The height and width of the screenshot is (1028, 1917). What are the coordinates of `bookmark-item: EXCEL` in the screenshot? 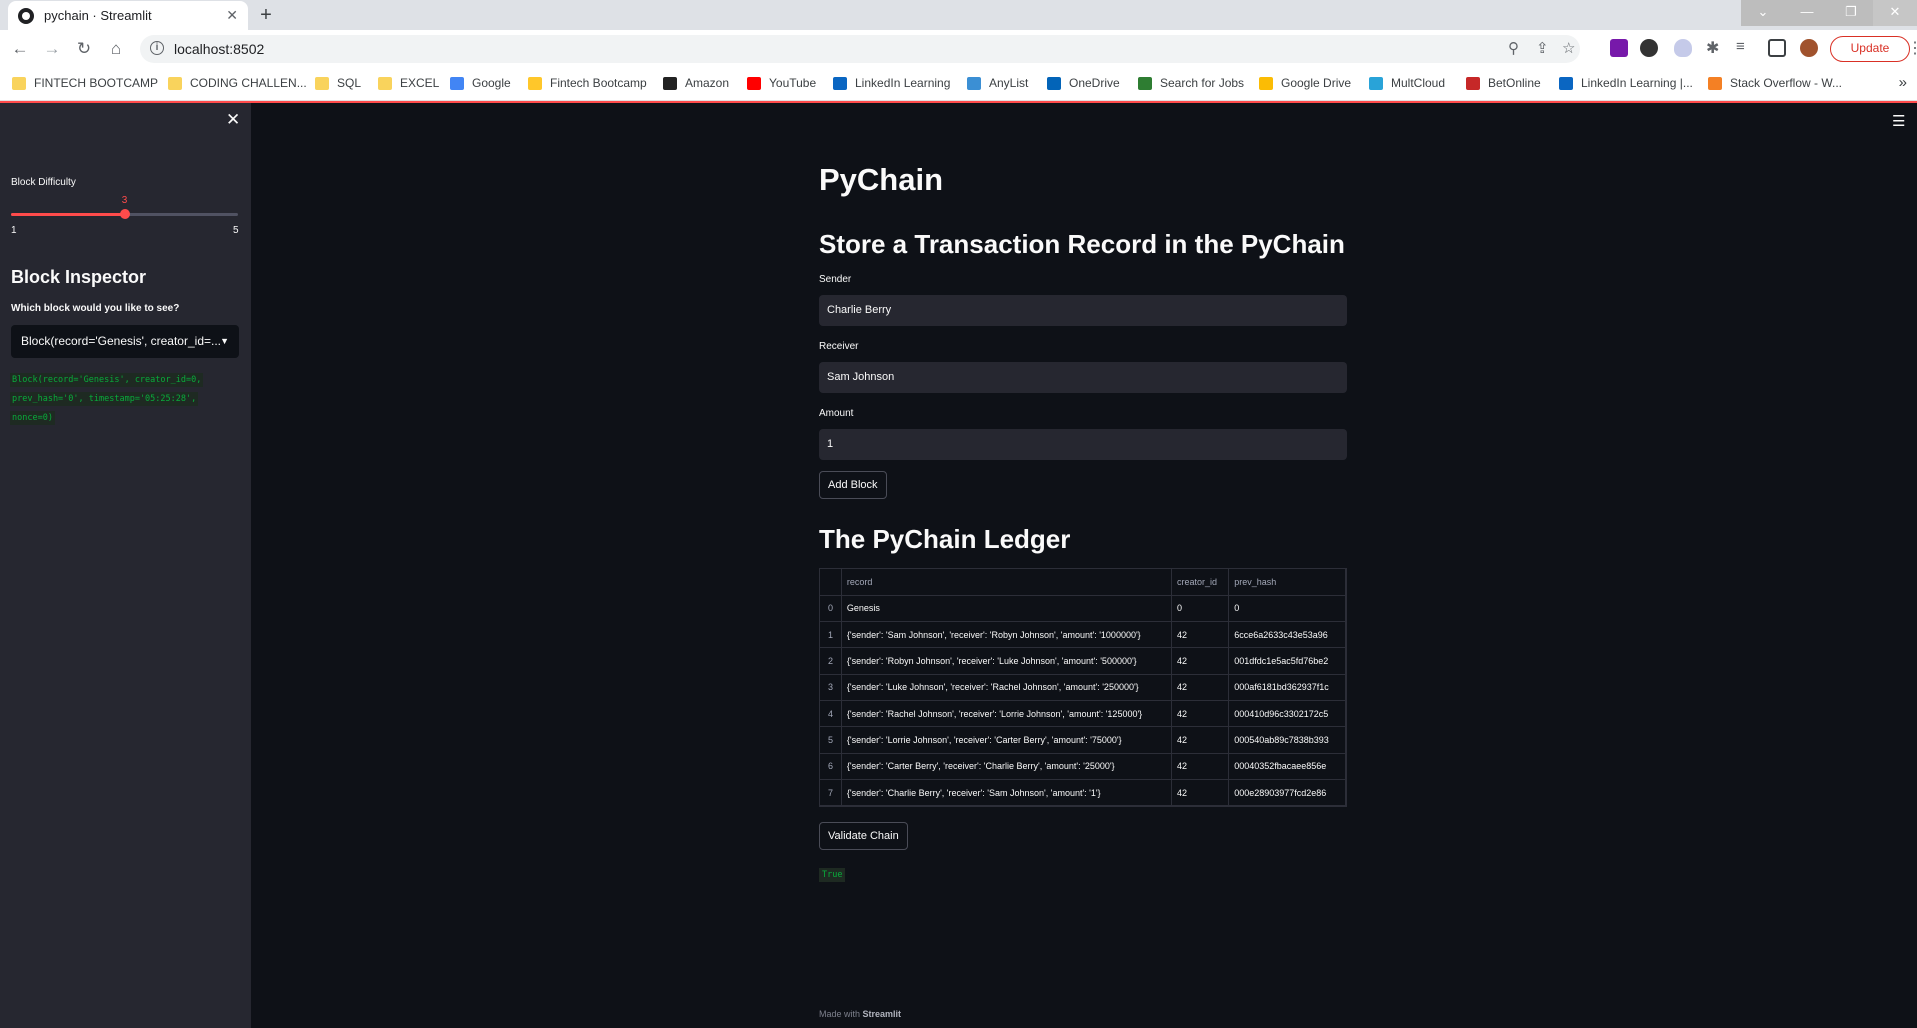 It's located at (408, 83).